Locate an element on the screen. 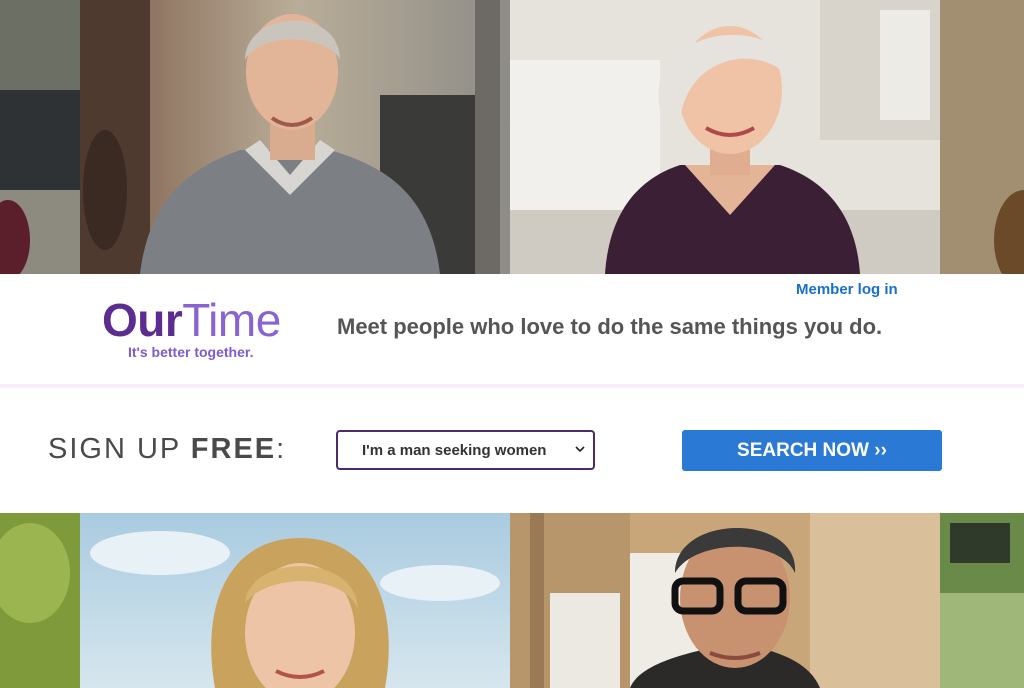 Image resolution: width=1024 pixels, height=688 pixels. edge-photo-right is located at coordinates (982, 137).